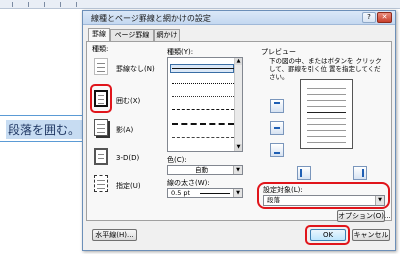 Image resolution: width=400 pixels, height=254 pixels. I want to click on 3d-border-icon, so click(101, 156).